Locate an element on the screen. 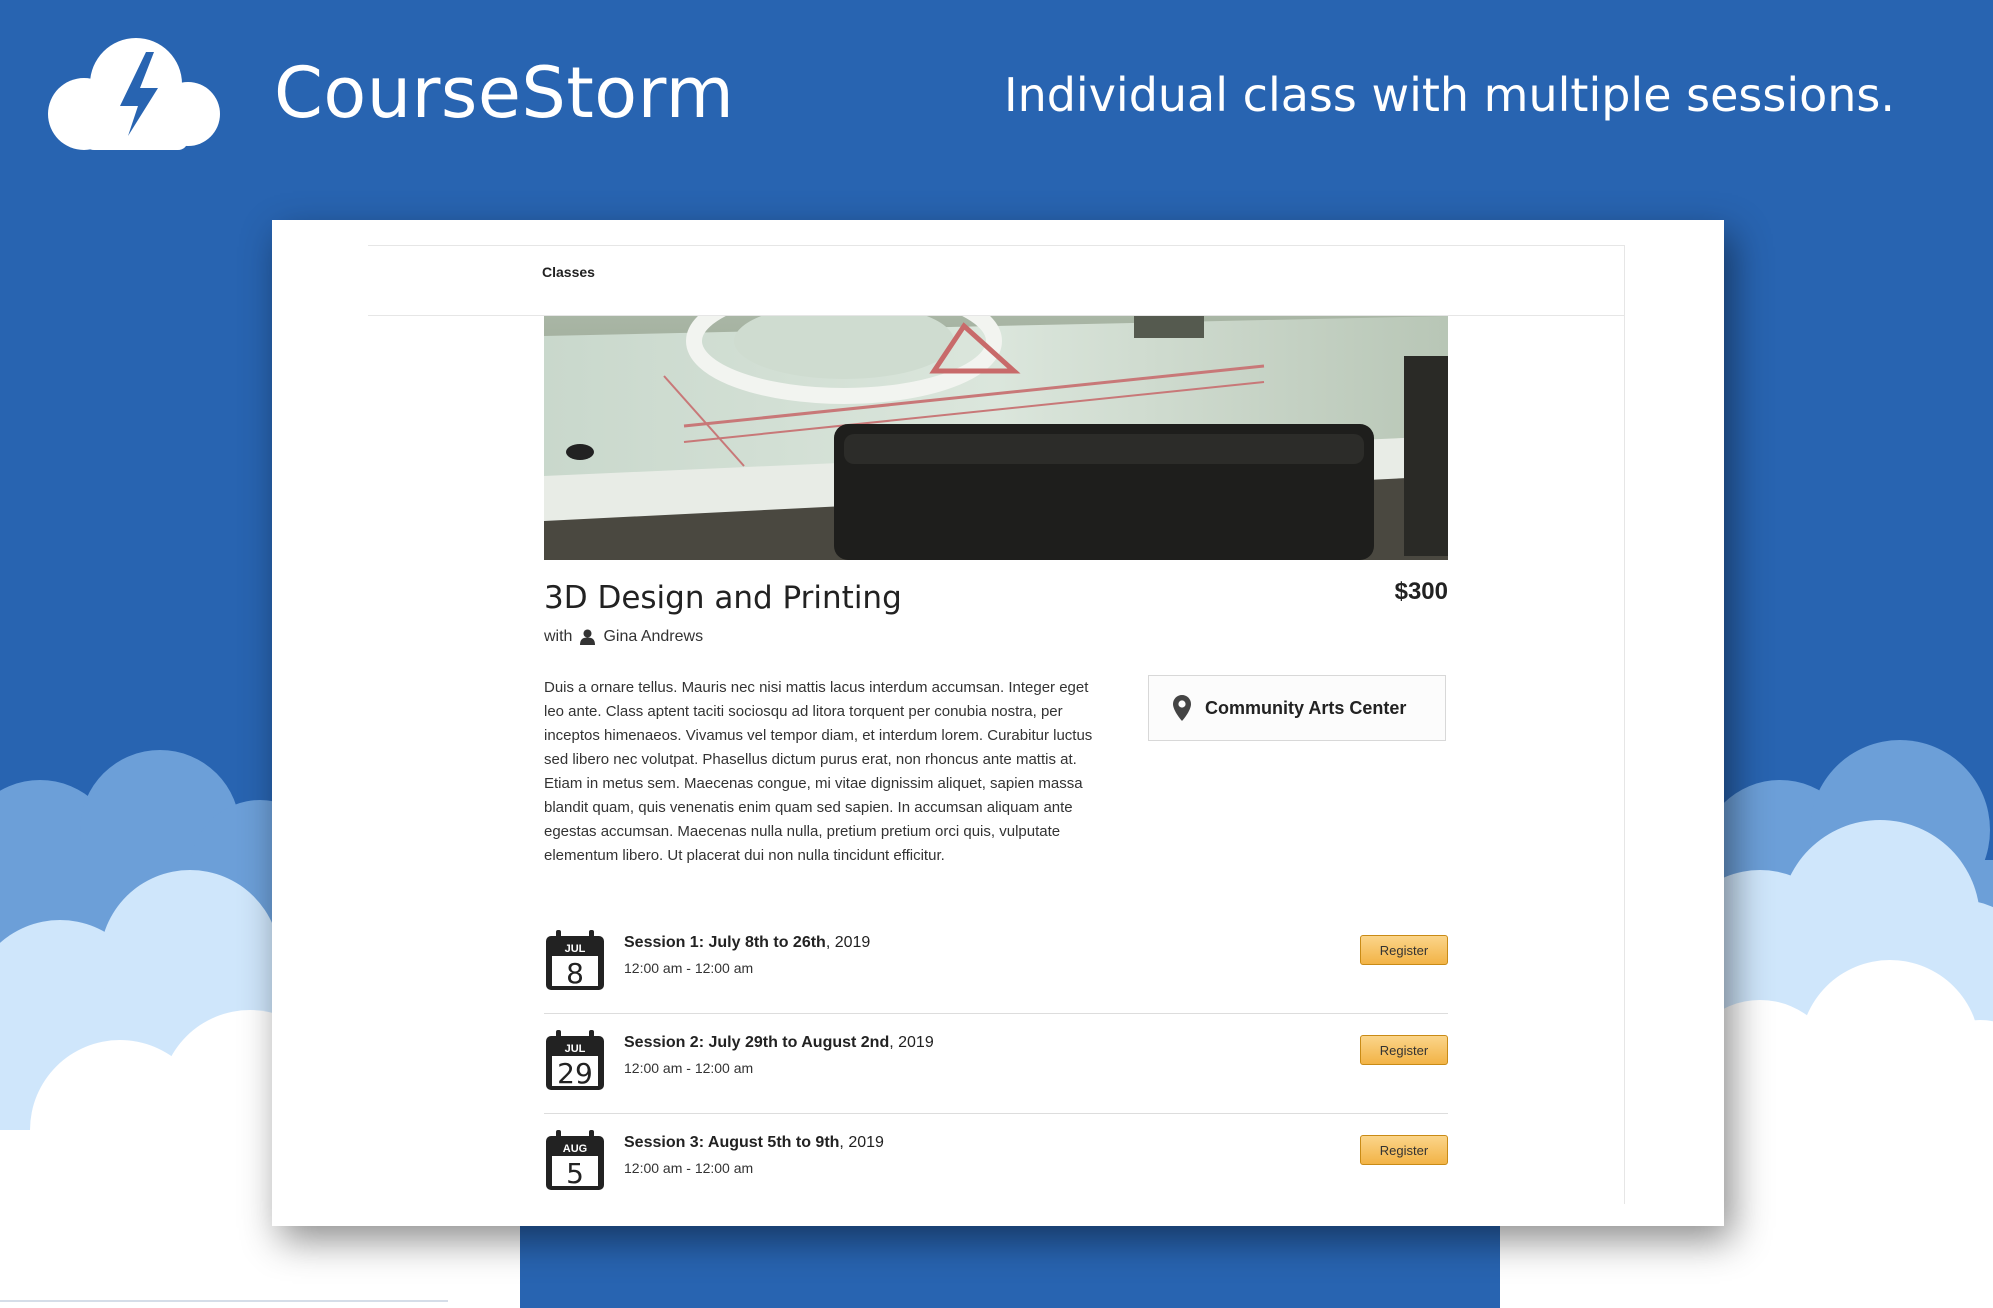 The height and width of the screenshot is (1308, 1993). calendar-icon: JUL 8 is located at coordinates (575, 960).